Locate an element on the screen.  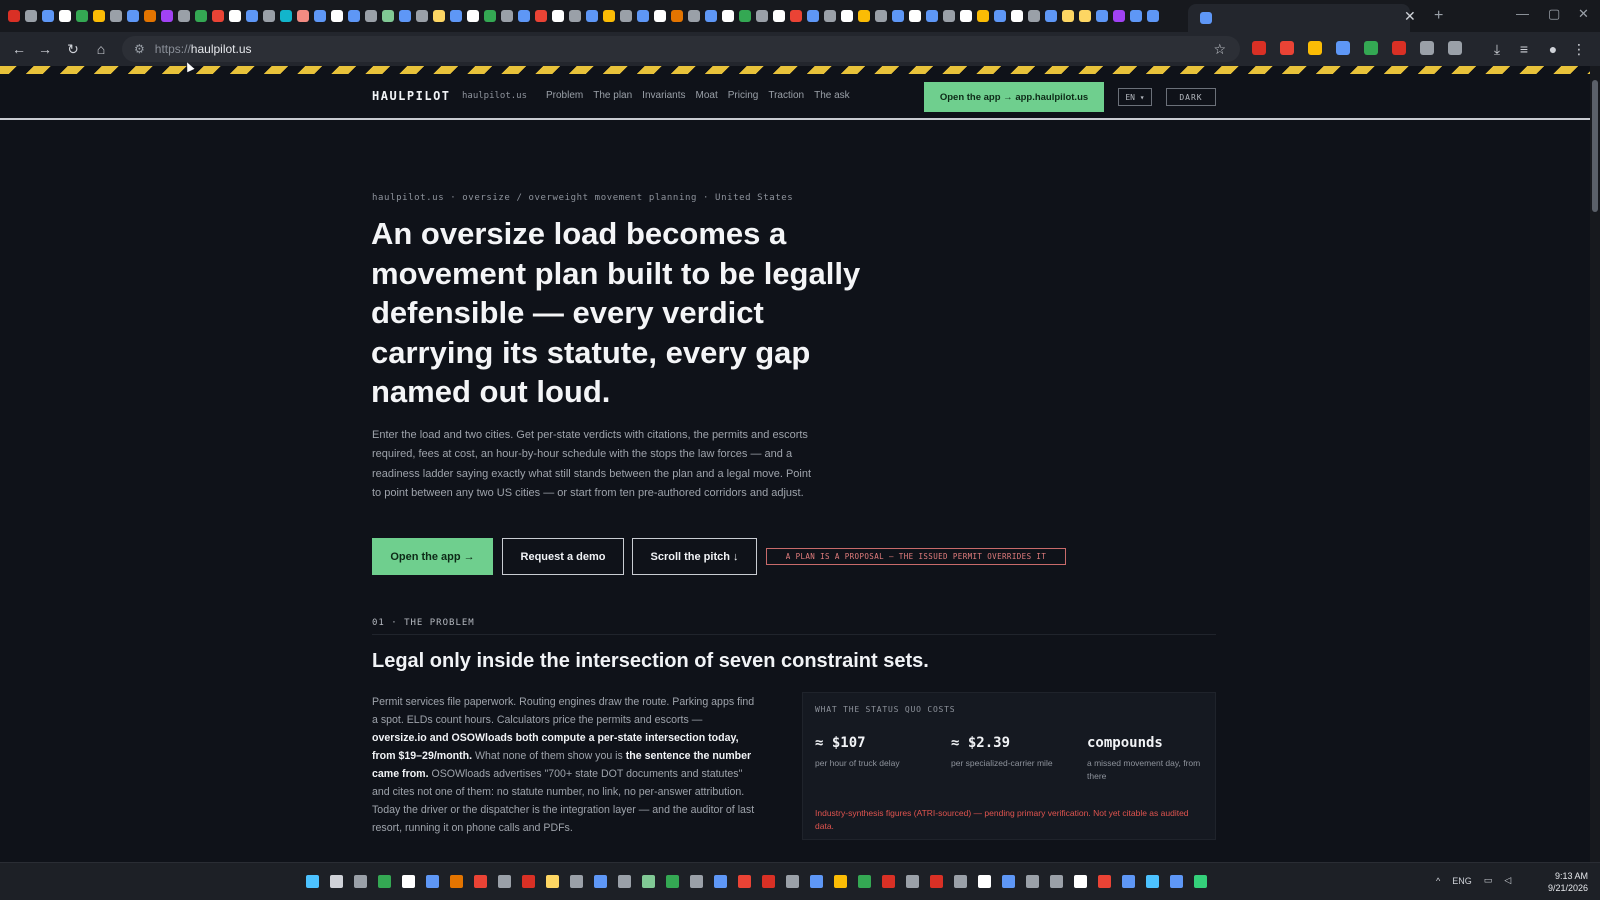
brand-logo: HAULPILOT is located at coordinates (411, 96).